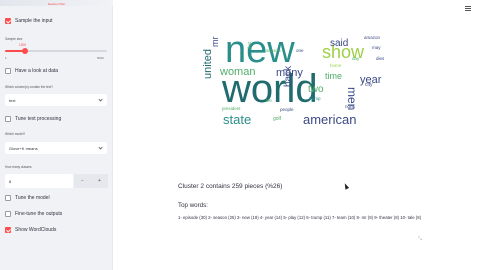 The image size is (480, 270). What do you see at coordinates (369, 85) in the screenshot?
I see `wordcloud-word: city` at bounding box center [369, 85].